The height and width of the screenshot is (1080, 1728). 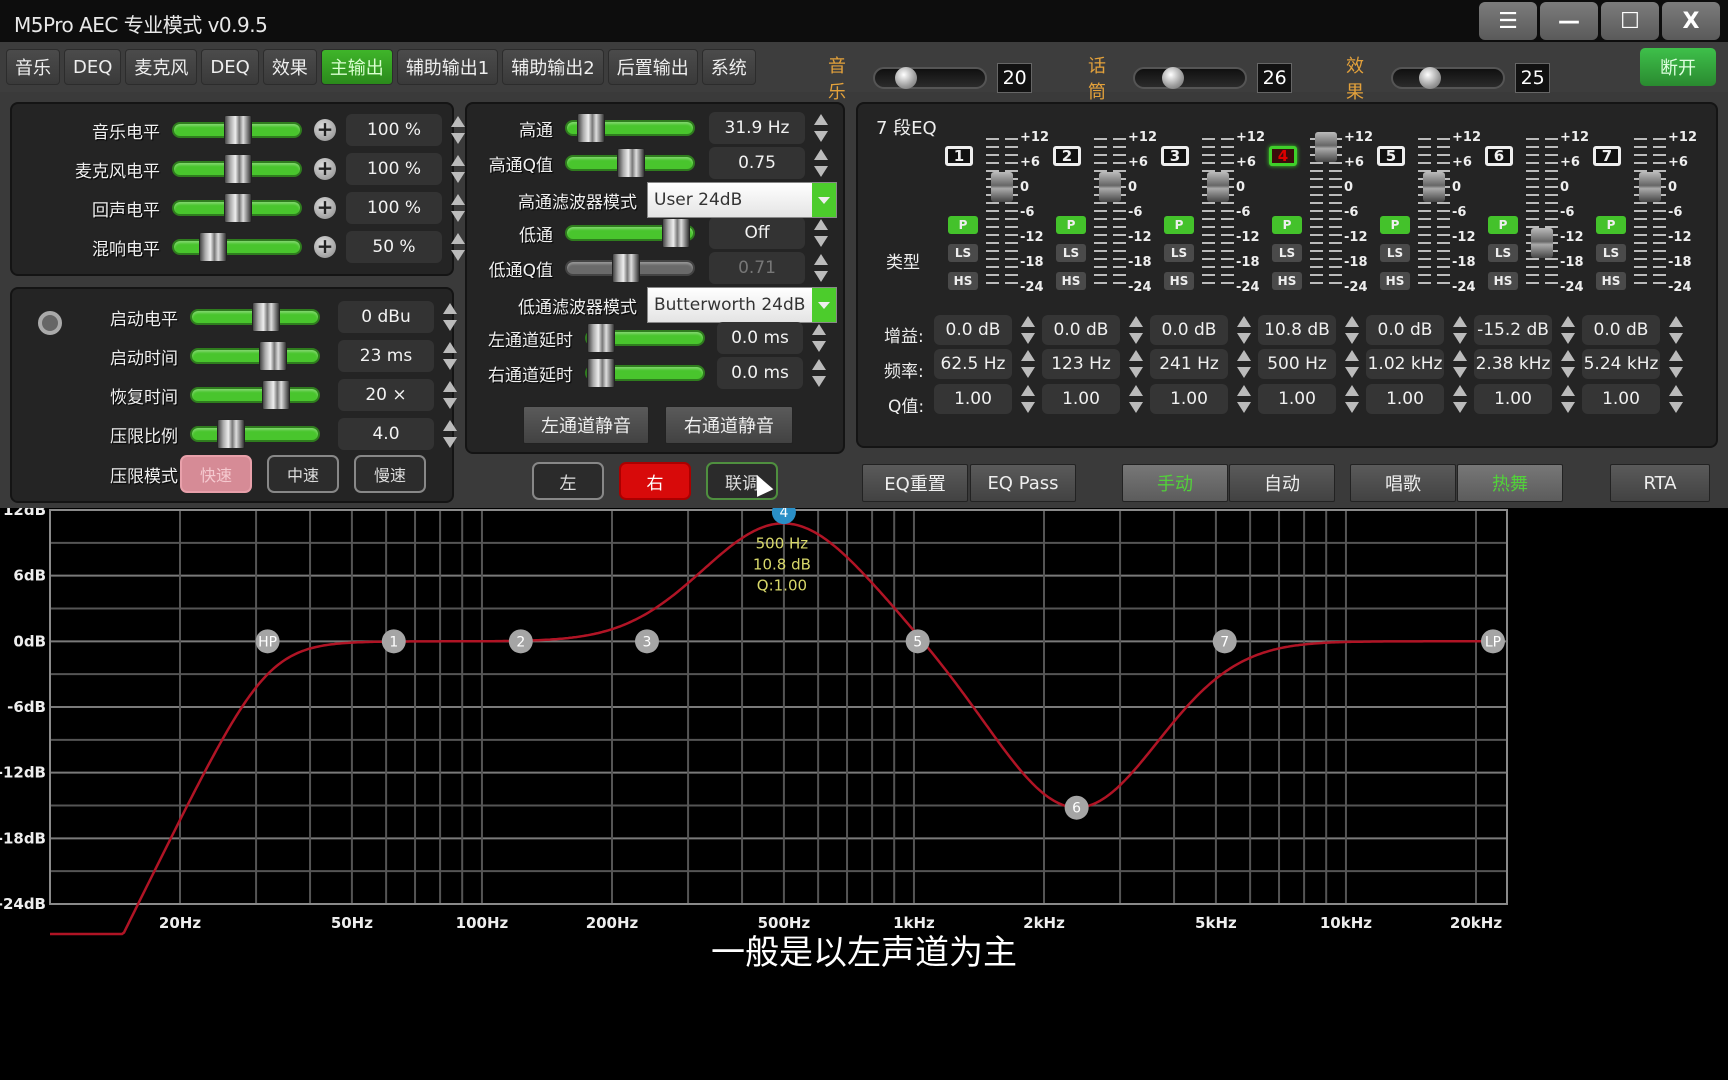 I want to click on filter-mode-select: Butterworth 24dB, so click(x=742, y=305).